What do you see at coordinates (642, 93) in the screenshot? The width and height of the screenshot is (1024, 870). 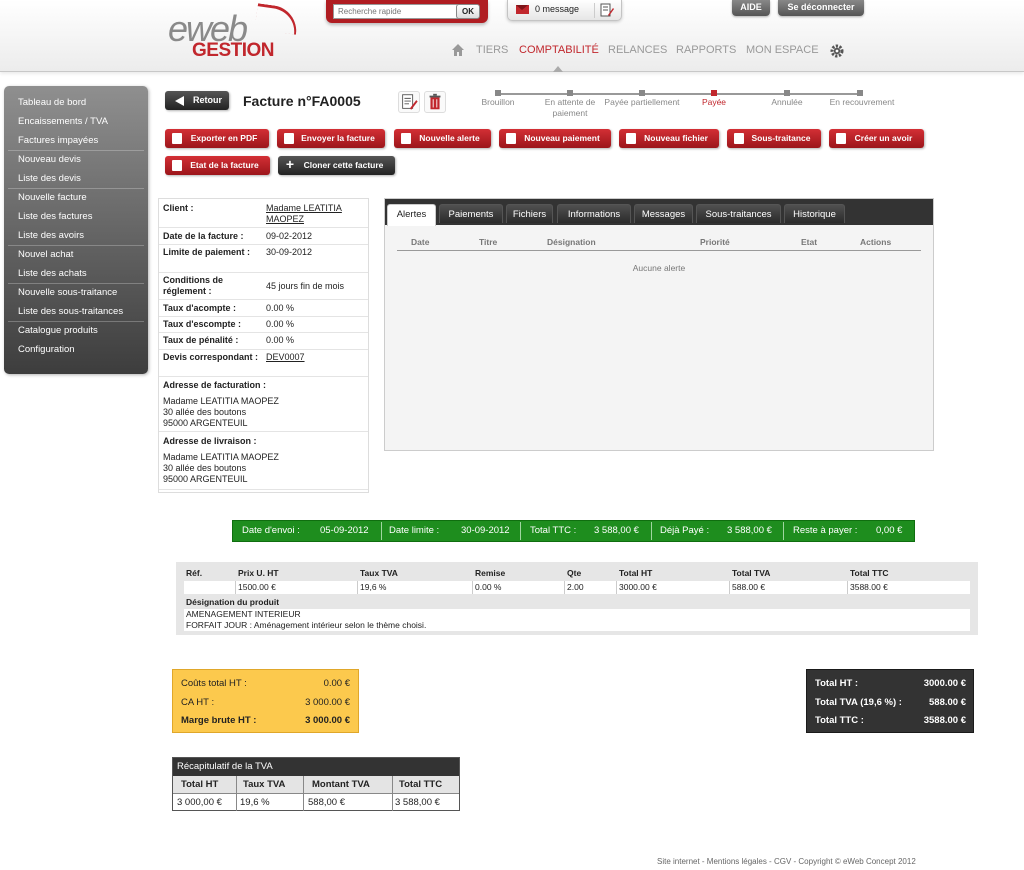 I see `step-dot-payee-partiellement` at bounding box center [642, 93].